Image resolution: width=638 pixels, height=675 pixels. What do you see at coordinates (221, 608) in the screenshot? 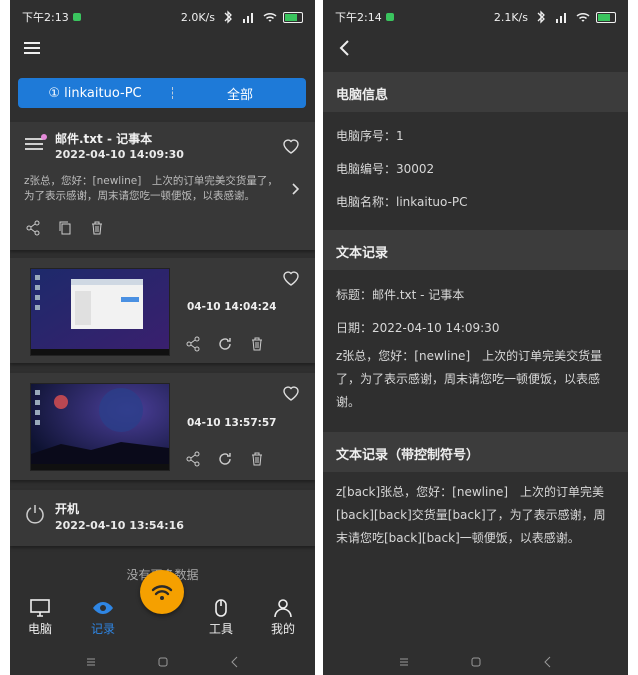
I see `mouse-icon` at bounding box center [221, 608].